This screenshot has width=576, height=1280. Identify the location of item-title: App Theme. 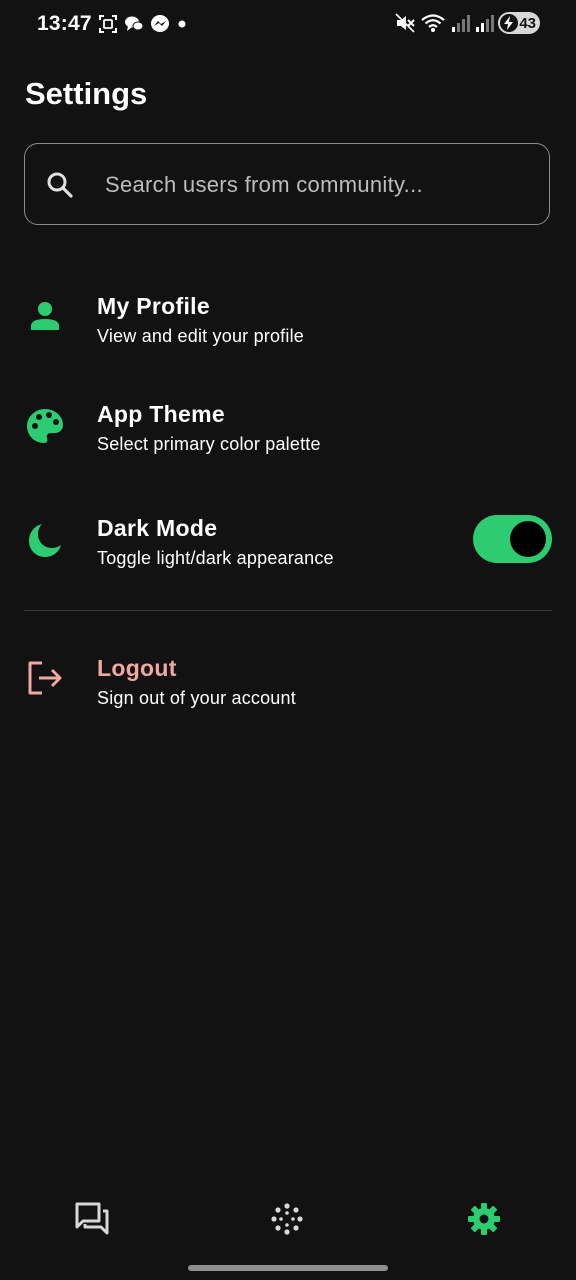
(161, 414).